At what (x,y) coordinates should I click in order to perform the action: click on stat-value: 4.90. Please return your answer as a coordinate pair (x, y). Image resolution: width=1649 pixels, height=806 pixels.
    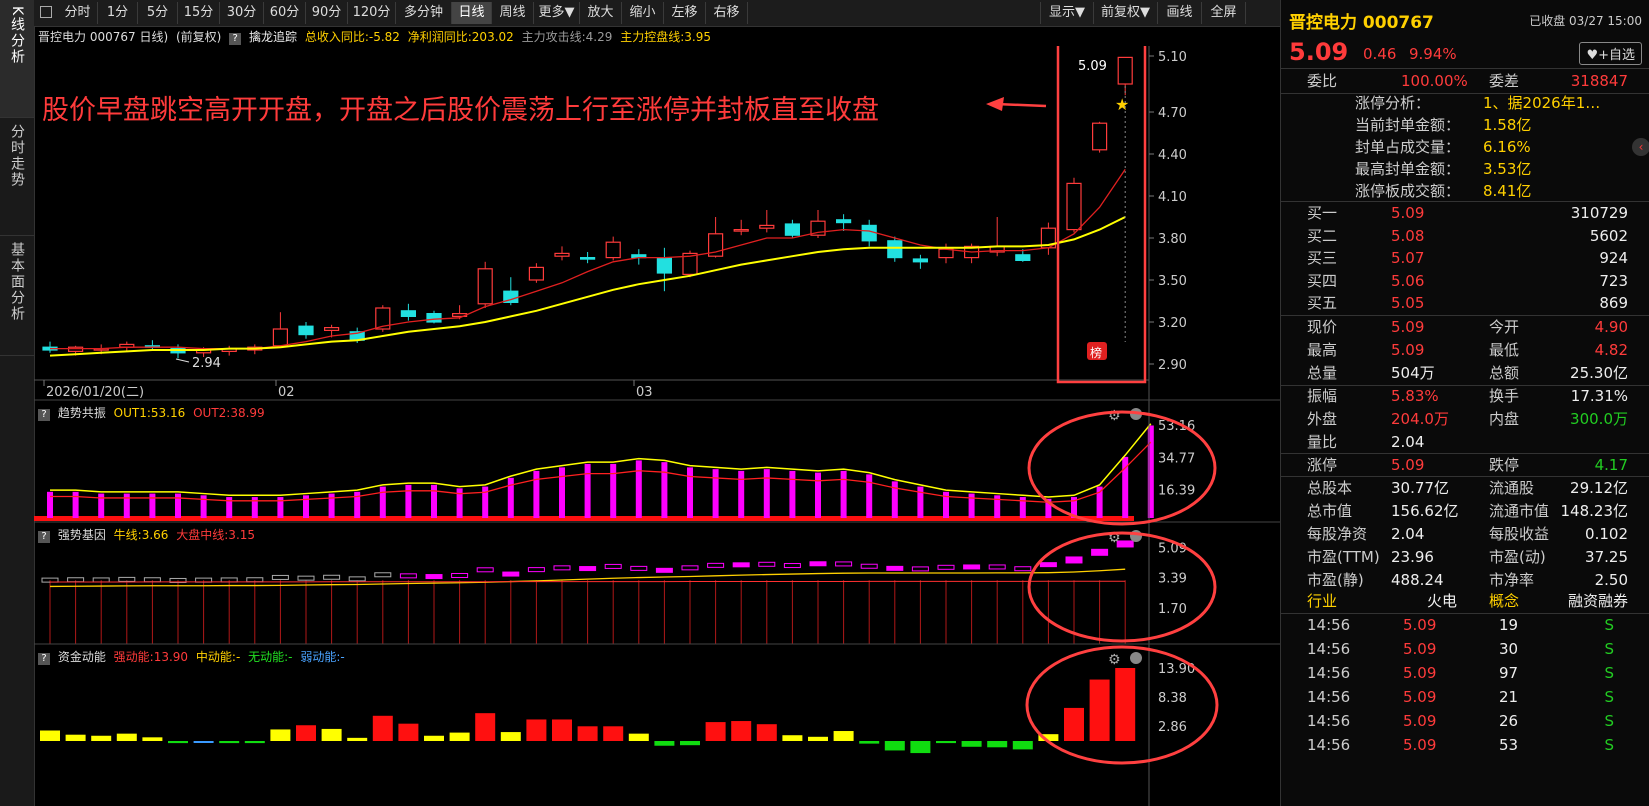
    Looking at the image, I should click on (1611, 327).